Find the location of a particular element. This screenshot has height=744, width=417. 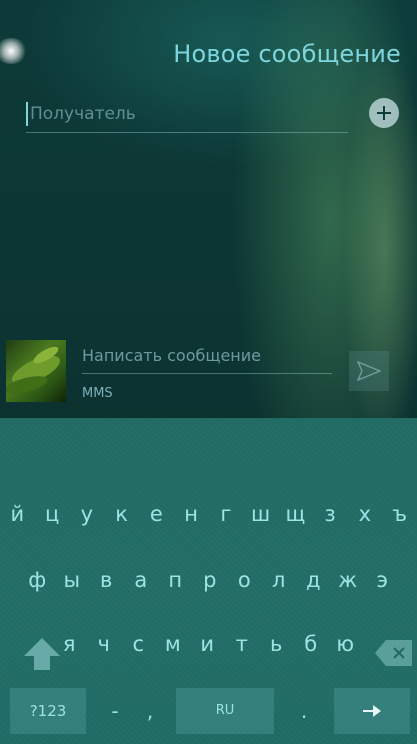

add-contact-icon is located at coordinates (384, 113).